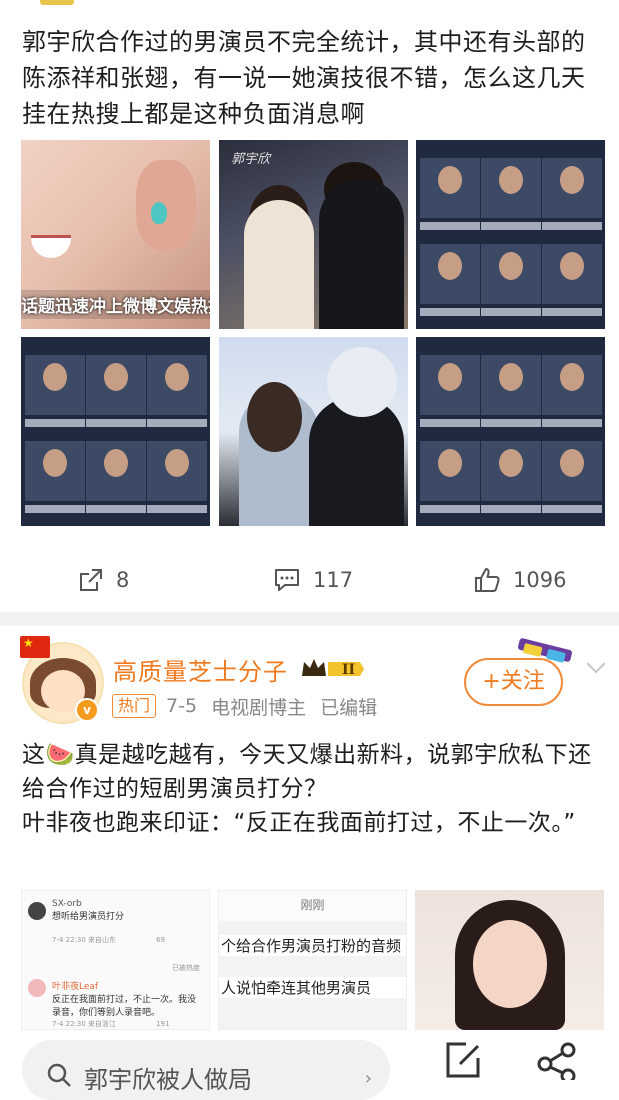  I want to click on hot-tag: 热门, so click(134, 706).